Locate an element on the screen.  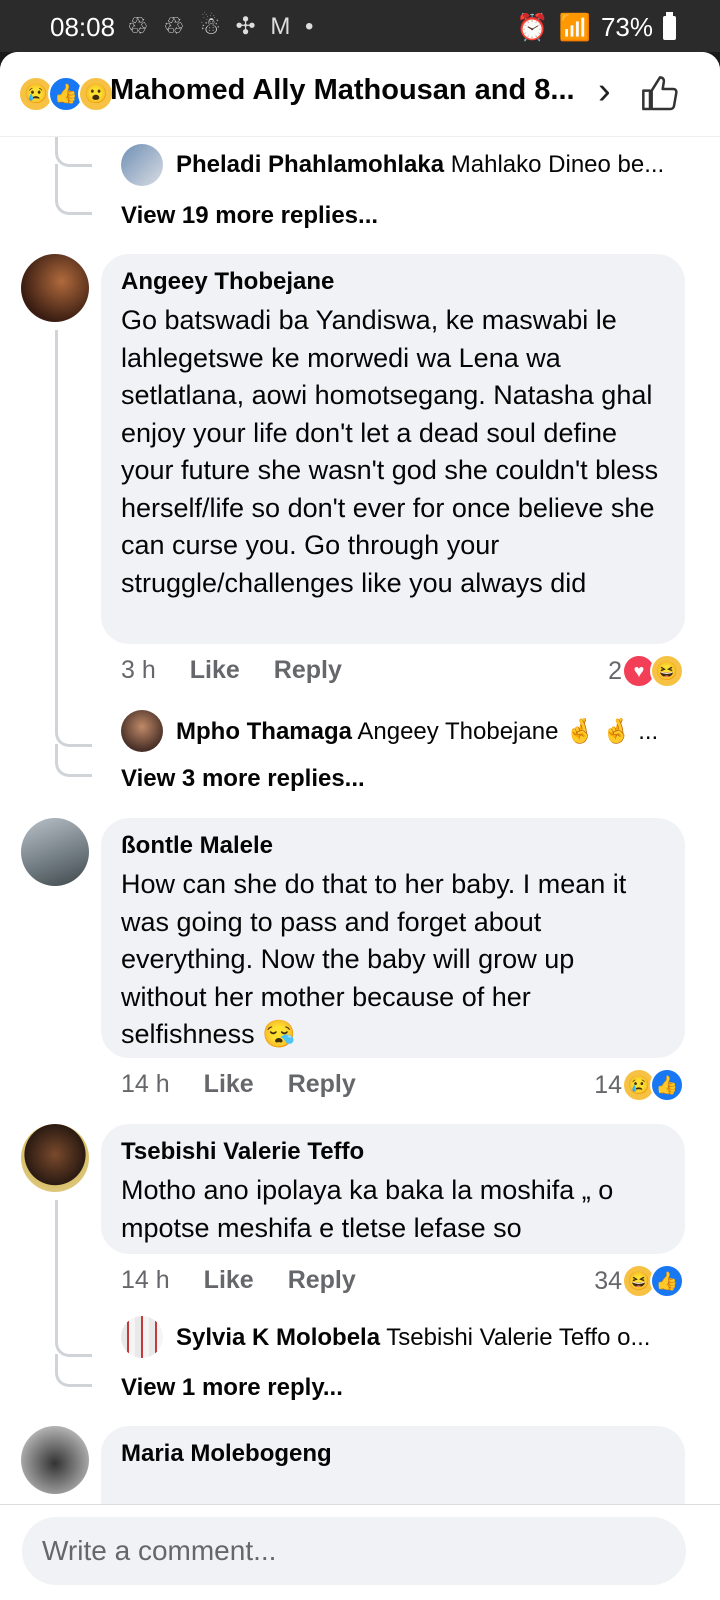
reaction-count: 2 is located at coordinates (615, 670).